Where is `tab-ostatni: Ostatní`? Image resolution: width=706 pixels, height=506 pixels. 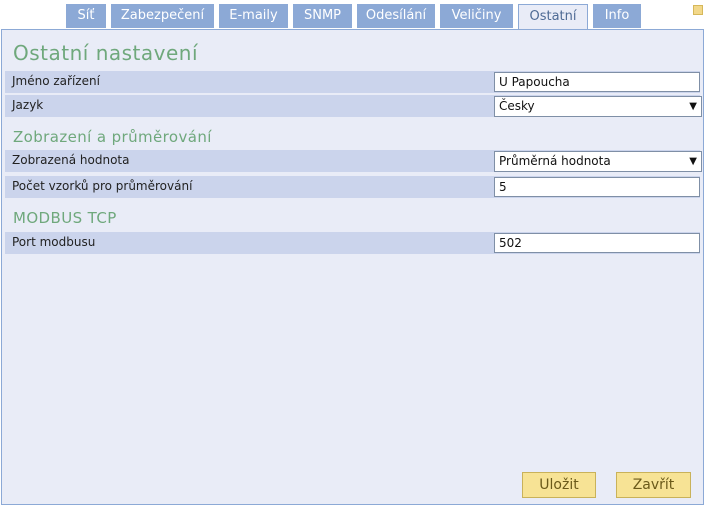
tab-ostatni: Ostatní is located at coordinates (553, 17).